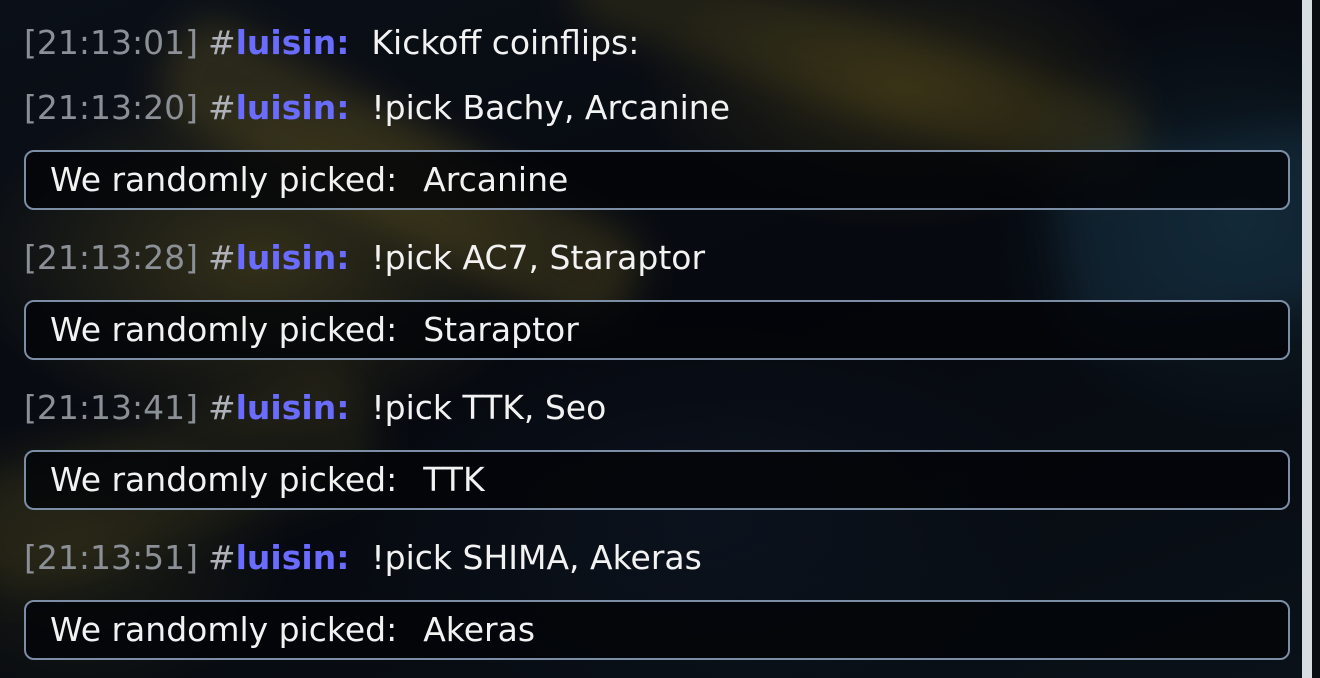 Image resolution: width=1320 pixels, height=678 pixels. I want to click on message-timestamp: [21:13:51], so click(111, 557).